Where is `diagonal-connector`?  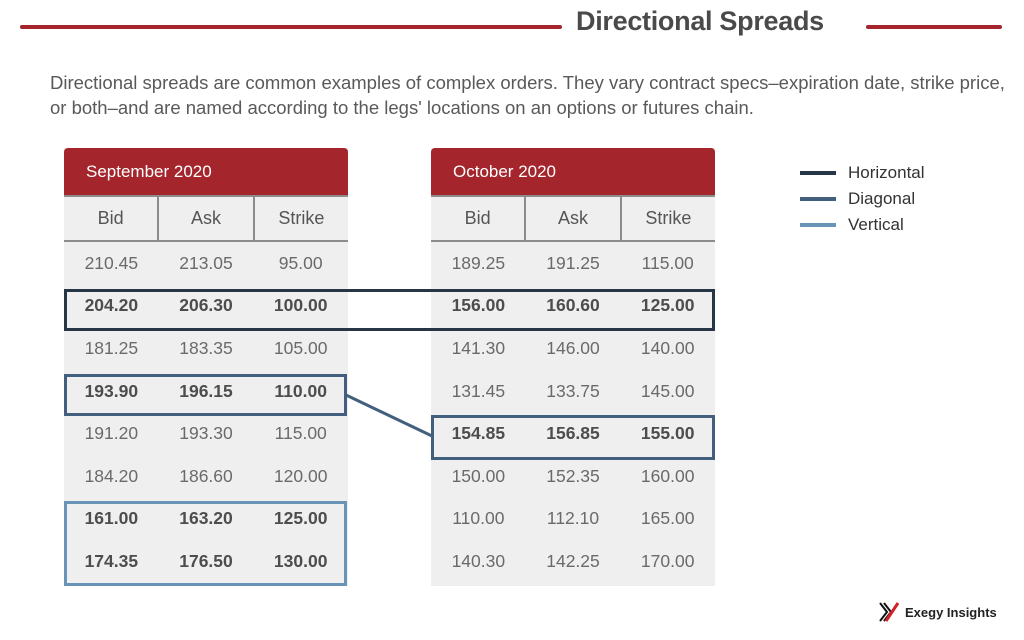
diagonal-connector is located at coordinates (389, 415).